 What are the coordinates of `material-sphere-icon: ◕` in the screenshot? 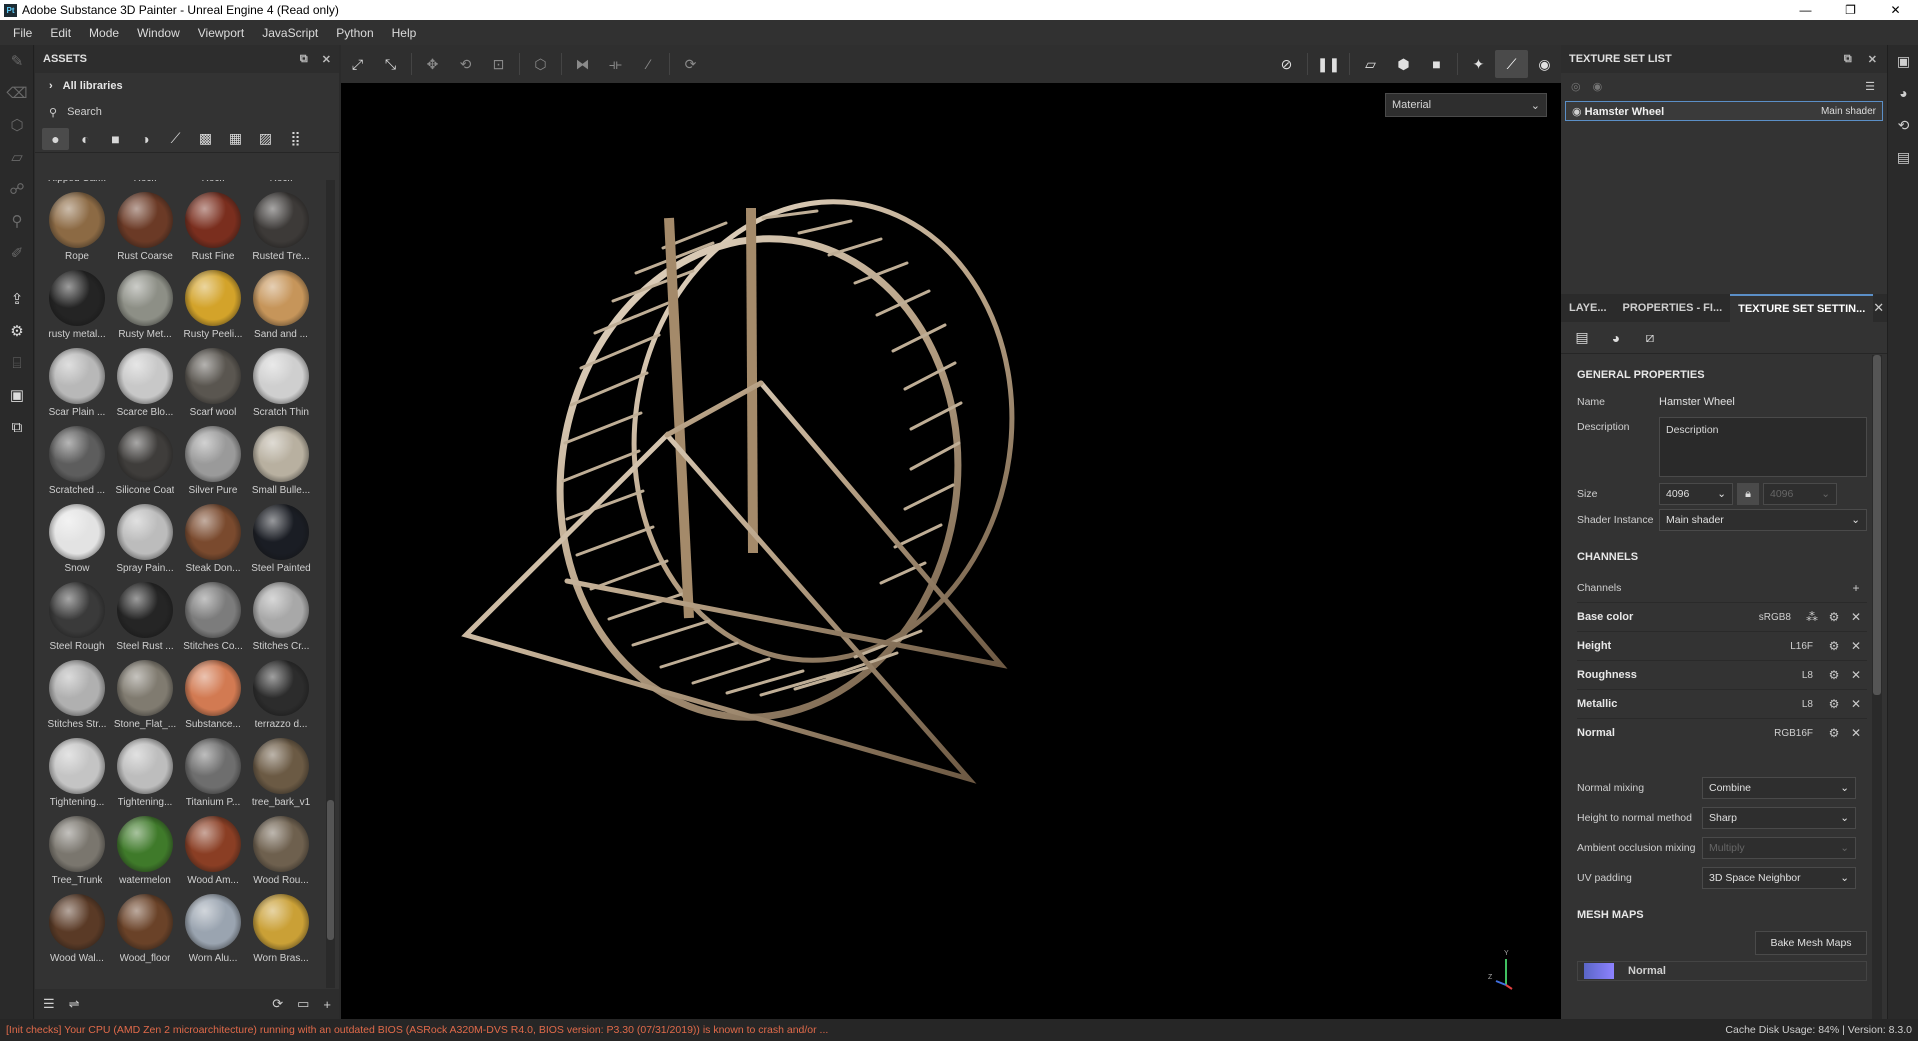 It's located at (1616, 338).